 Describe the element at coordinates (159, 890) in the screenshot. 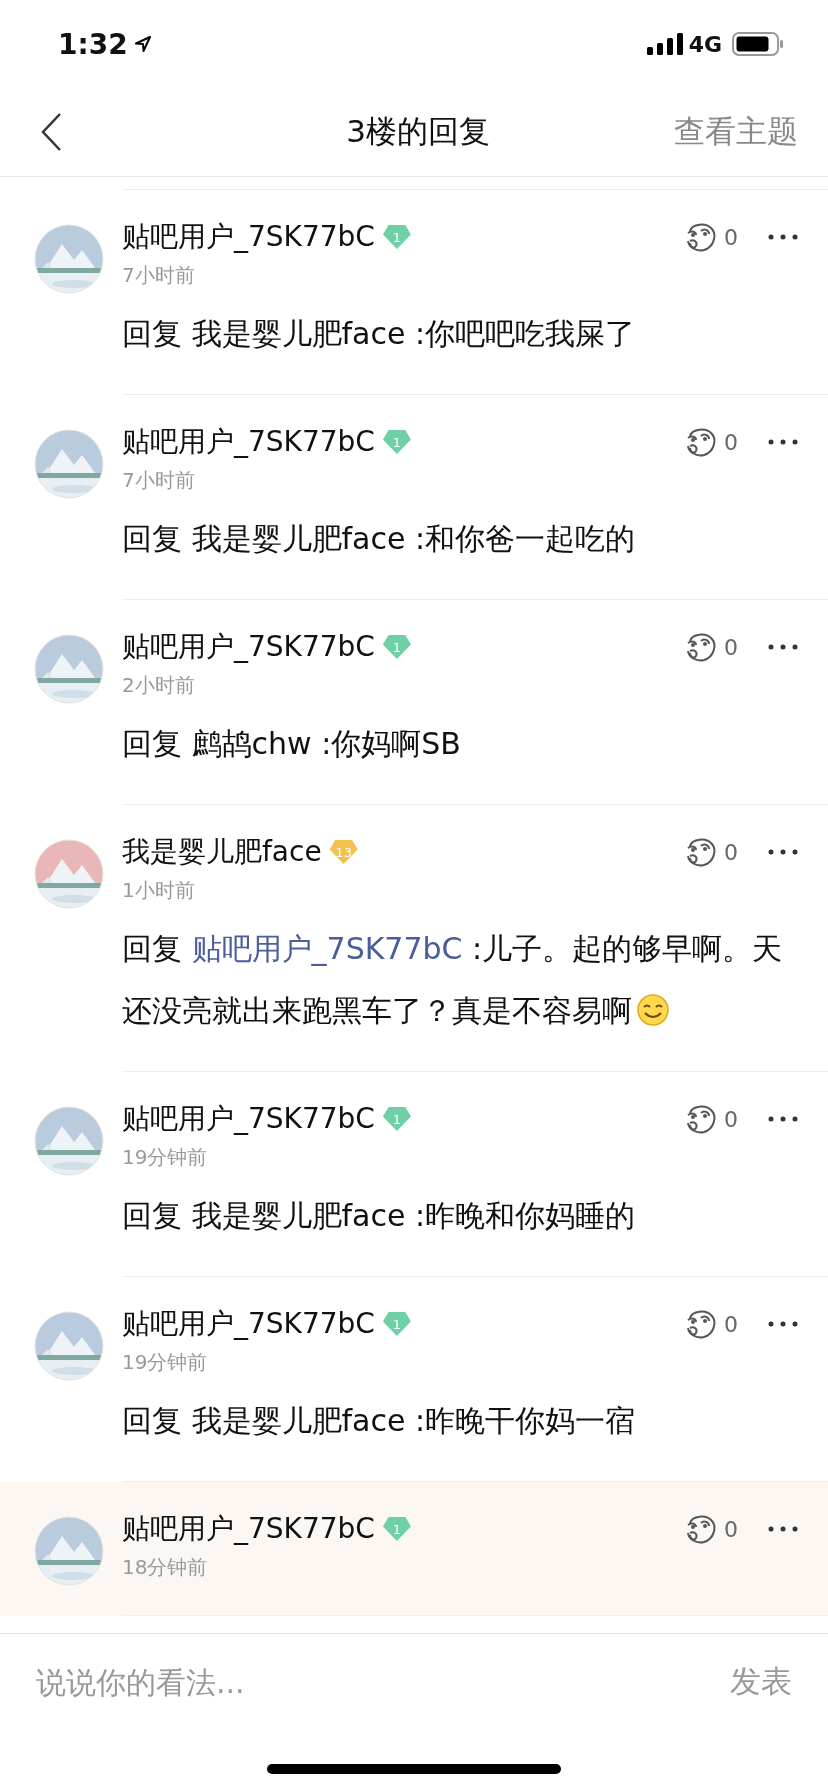

I see `post-time: 1小时前` at that location.